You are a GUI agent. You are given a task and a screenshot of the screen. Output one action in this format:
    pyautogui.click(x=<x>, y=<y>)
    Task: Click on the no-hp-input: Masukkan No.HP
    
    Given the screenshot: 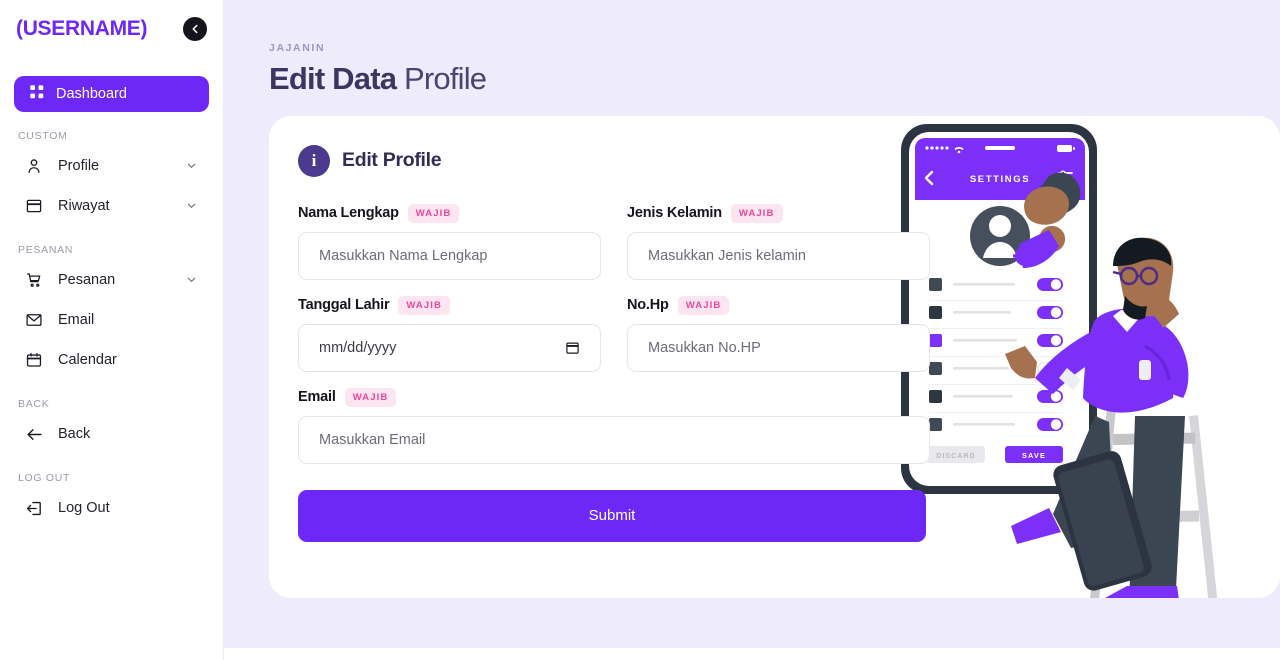 What is the action you would take?
    pyautogui.click(x=778, y=347)
    